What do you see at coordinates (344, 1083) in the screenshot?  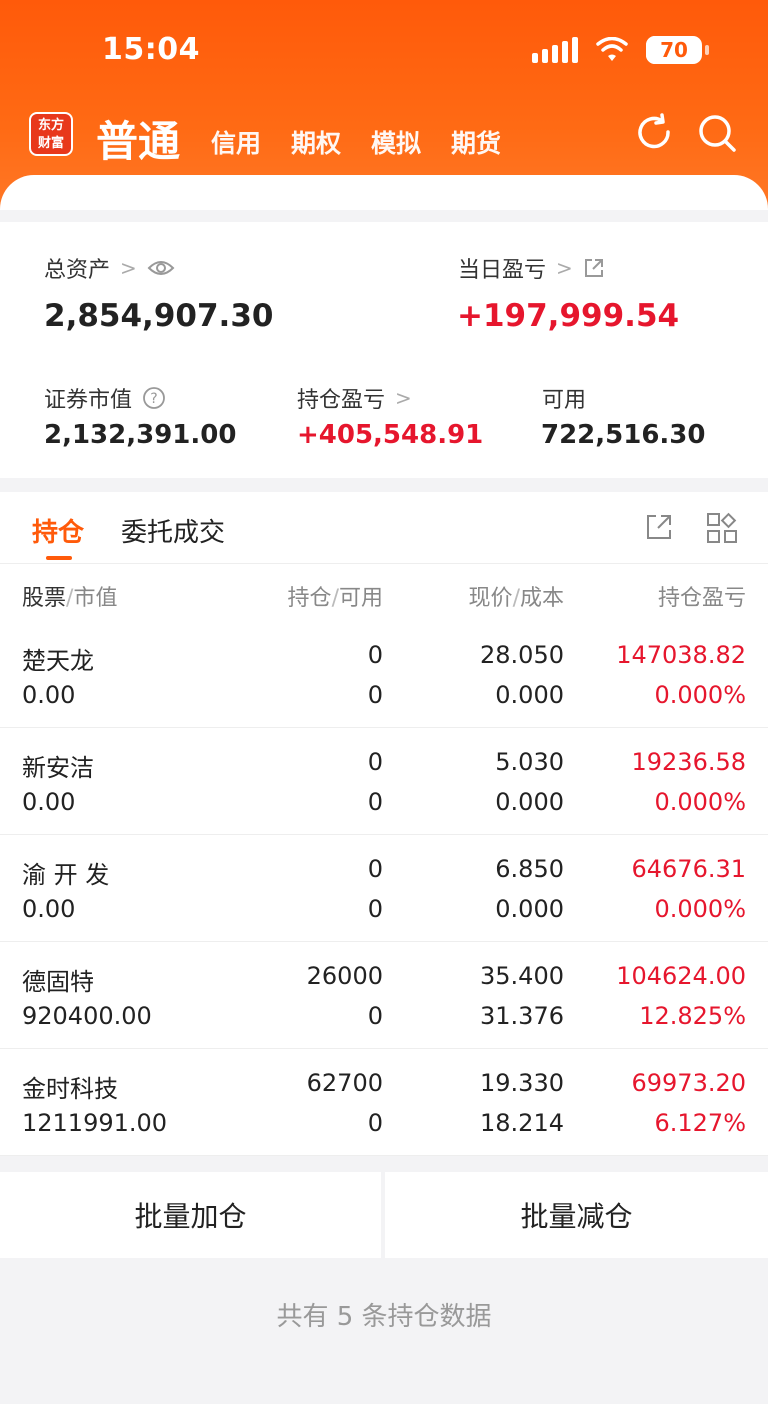 I see `holding-qty: 62700` at bounding box center [344, 1083].